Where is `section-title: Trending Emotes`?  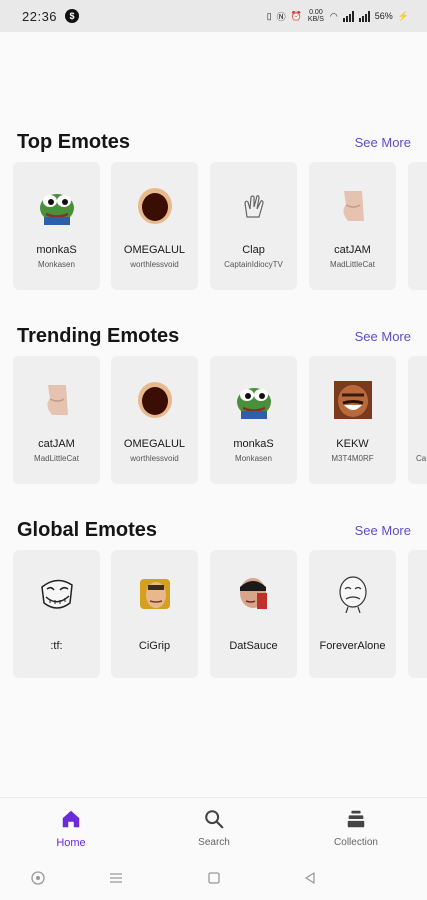 section-title: Trending Emotes is located at coordinates (98, 336).